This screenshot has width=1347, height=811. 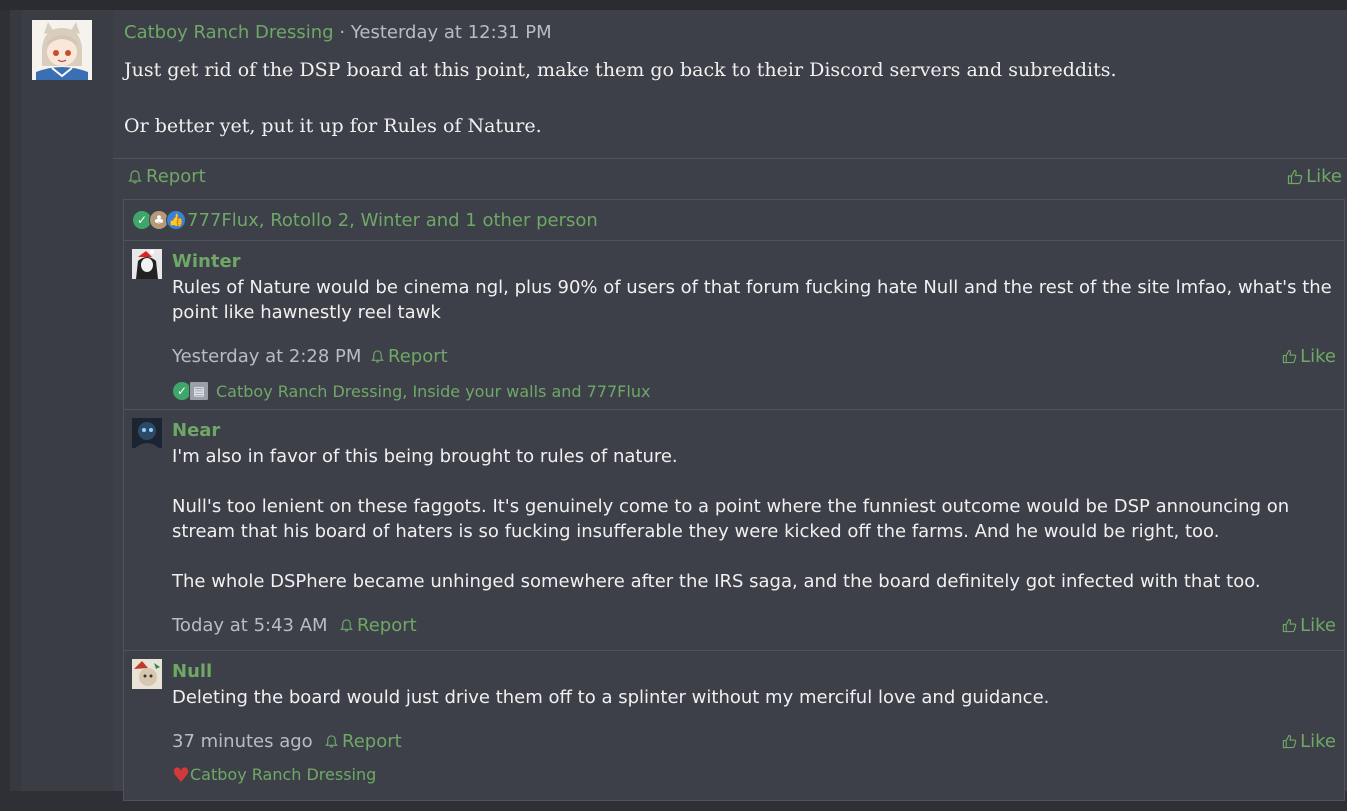 What do you see at coordinates (266, 356) in the screenshot?
I see `comment-timestamp: Yesterday at 2:28 PM` at bounding box center [266, 356].